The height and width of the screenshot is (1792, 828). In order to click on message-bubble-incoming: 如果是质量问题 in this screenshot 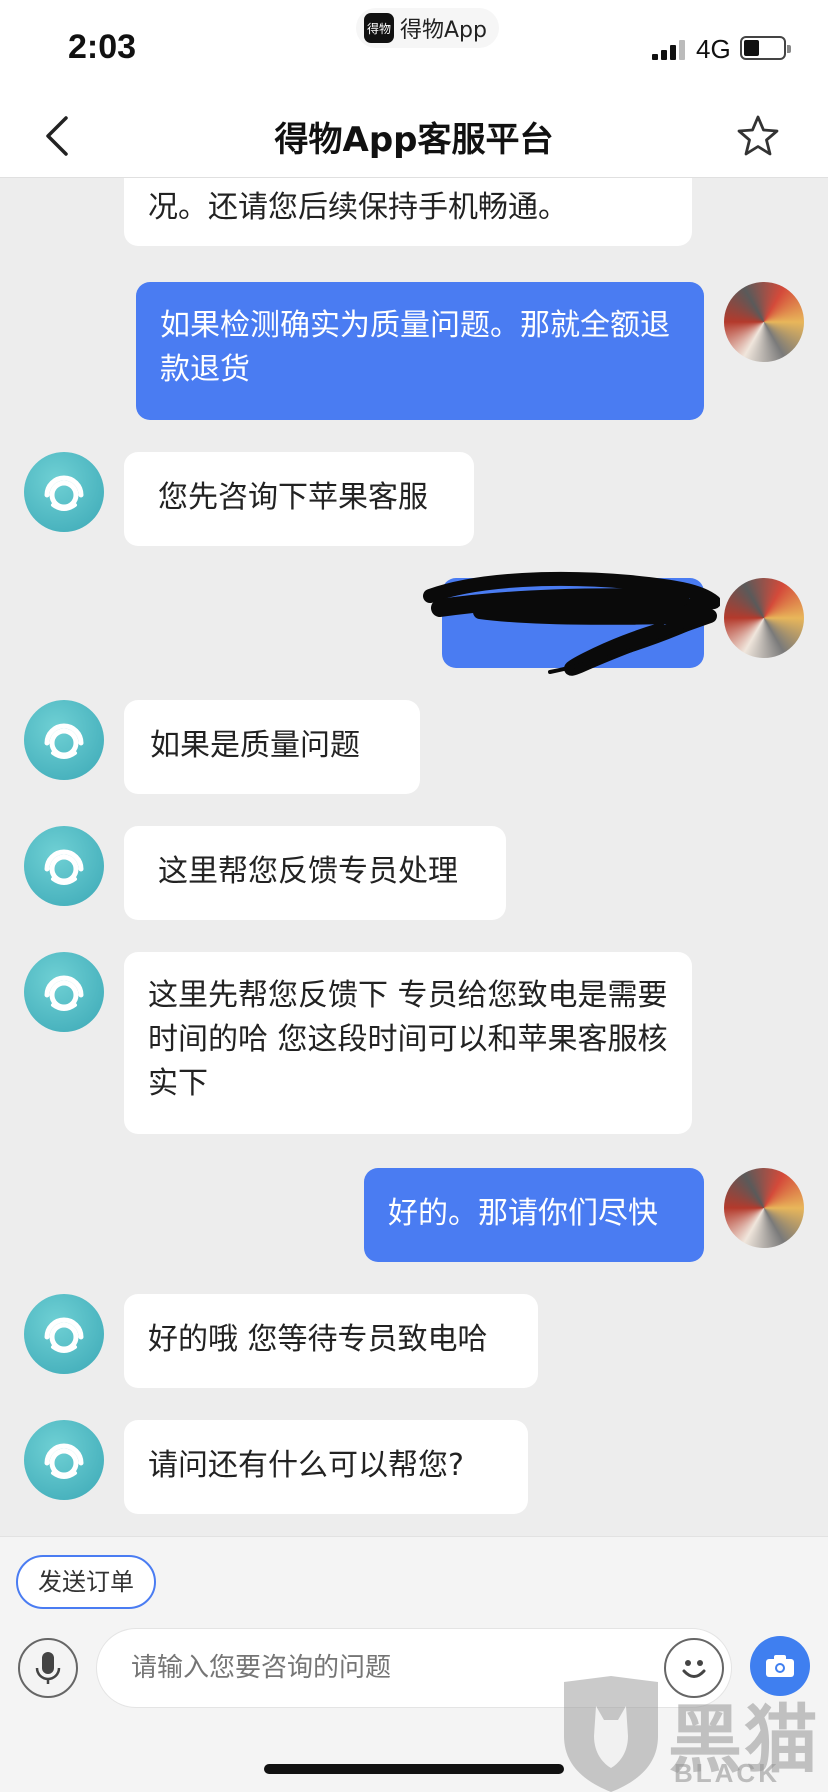, I will do `click(272, 747)`.